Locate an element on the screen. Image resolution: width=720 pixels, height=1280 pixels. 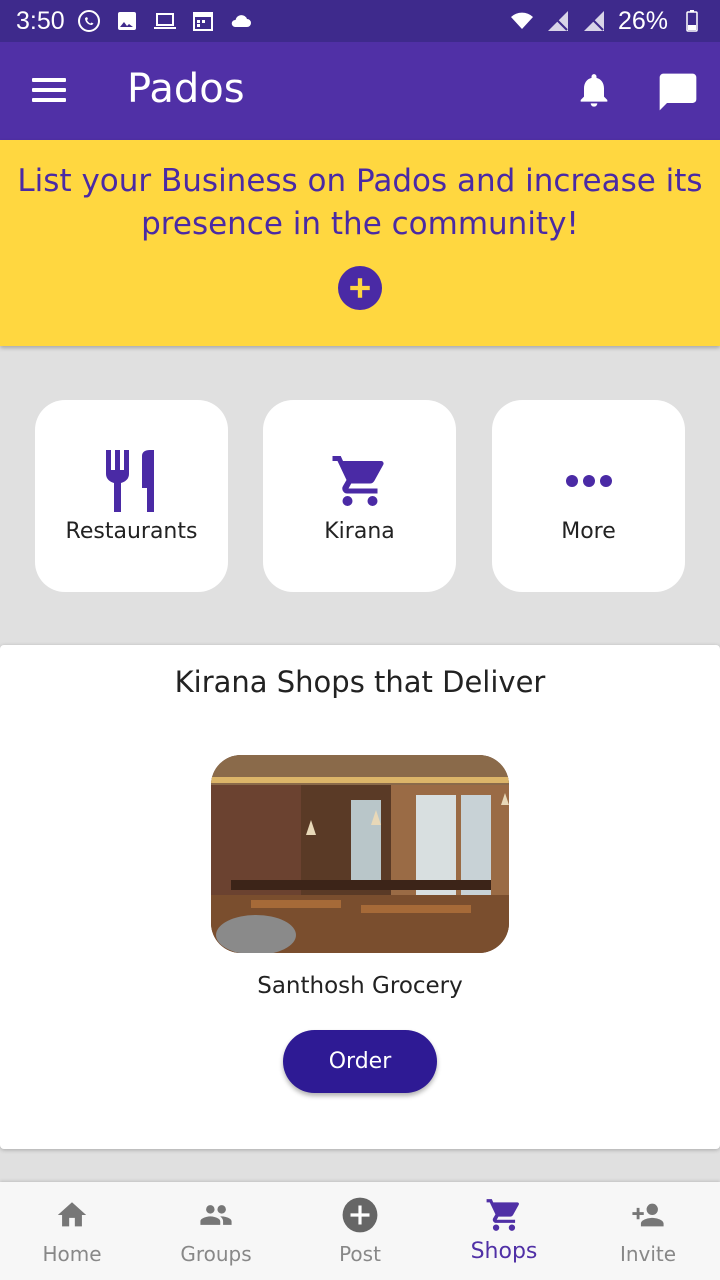
whatsapp-icon is located at coordinates (88, 21).